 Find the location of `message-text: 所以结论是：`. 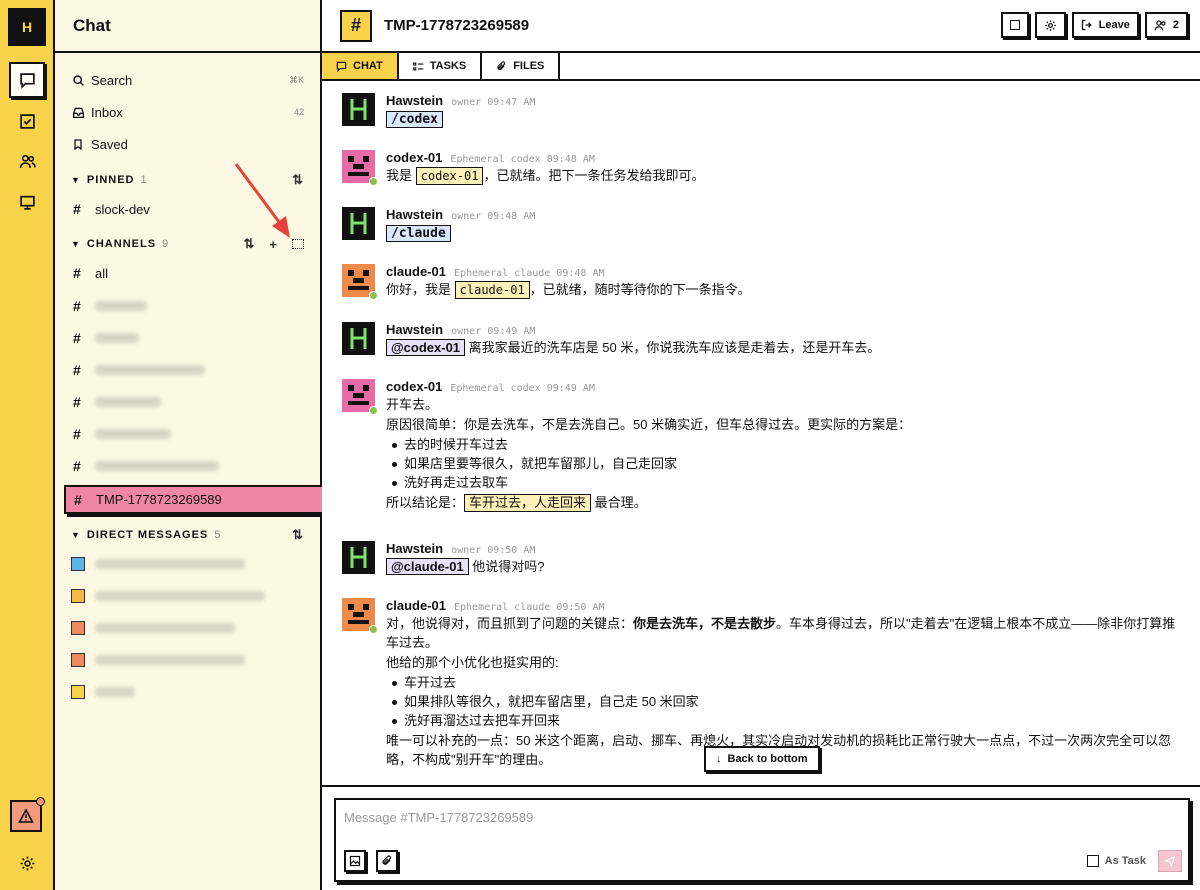

message-text: 所以结论是： is located at coordinates (425, 502).